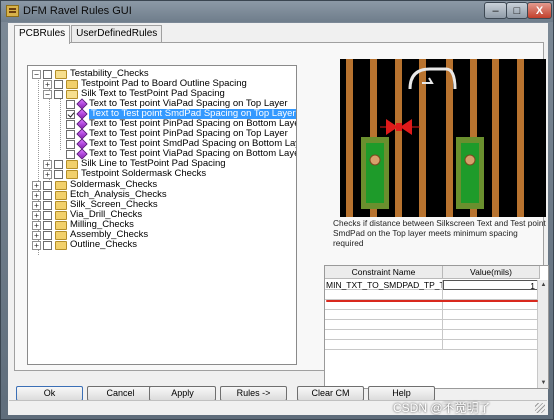 This screenshot has height=420, width=554. What do you see at coordinates (542, 334) in the screenshot?
I see `grid-scrollbar: ▲ ▼` at bounding box center [542, 334].